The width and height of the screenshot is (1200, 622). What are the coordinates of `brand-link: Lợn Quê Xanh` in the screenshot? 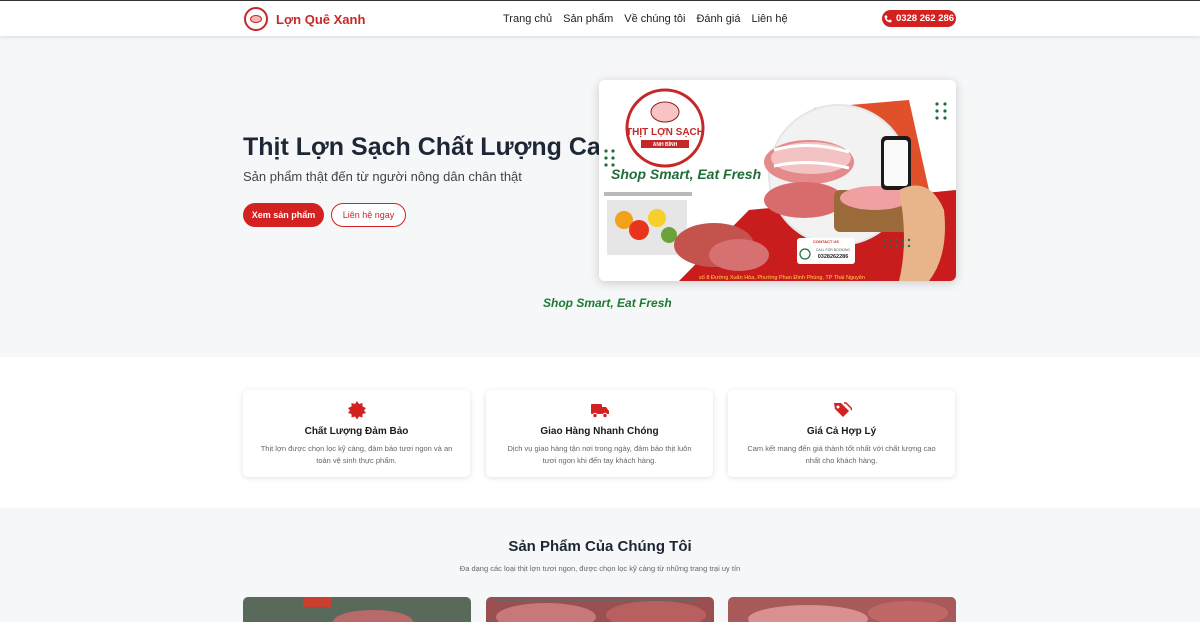 It's located at (304, 19).